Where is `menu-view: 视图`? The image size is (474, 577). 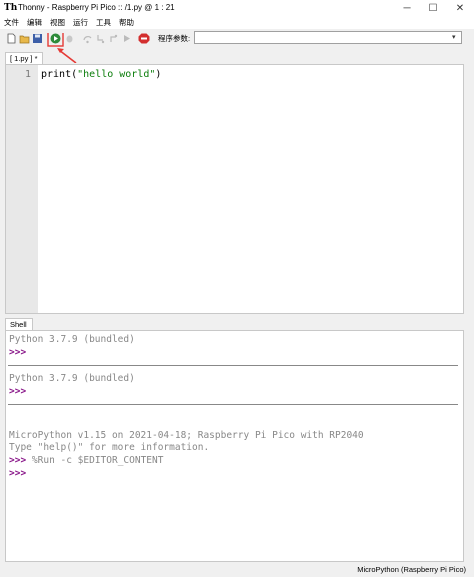 menu-view: 视图 is located at coordinates (57, 23).